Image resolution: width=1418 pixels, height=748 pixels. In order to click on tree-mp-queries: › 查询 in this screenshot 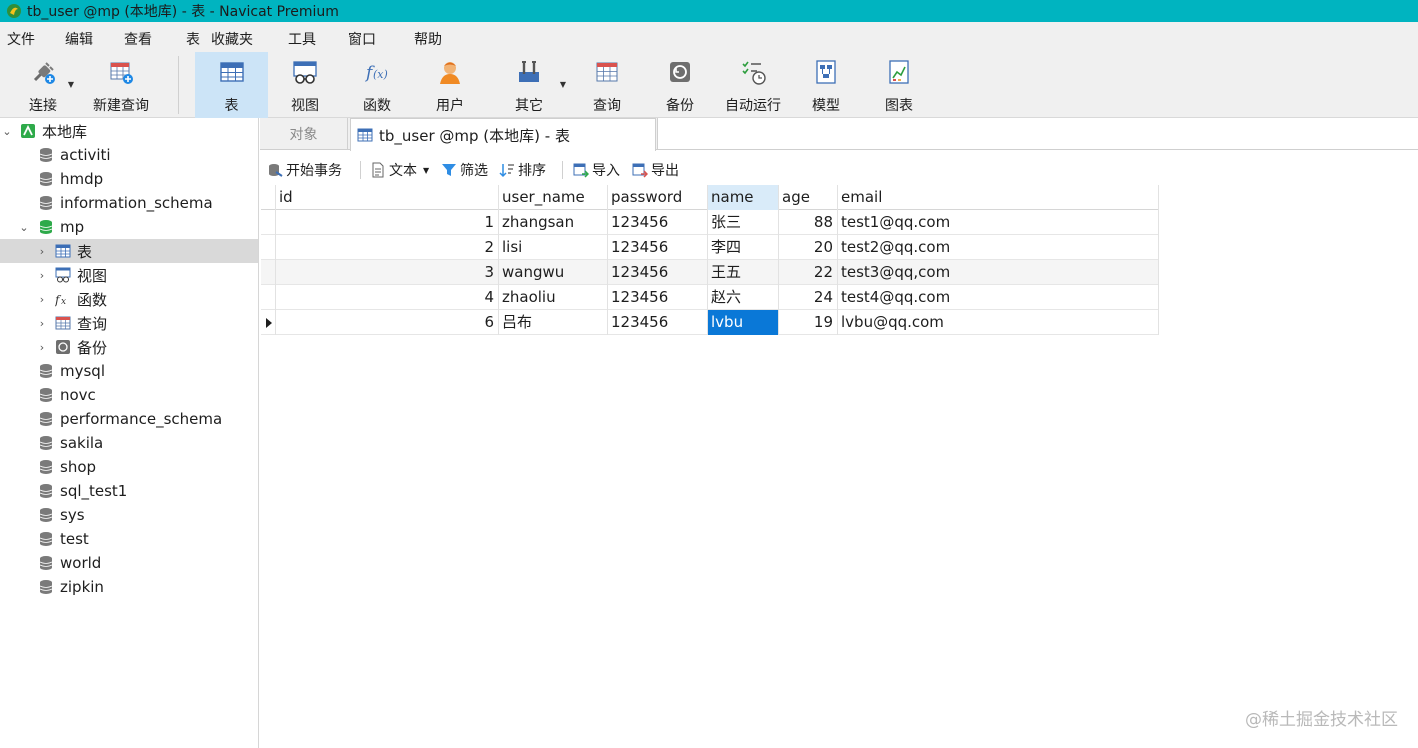, I will do `click(129, 323)`.